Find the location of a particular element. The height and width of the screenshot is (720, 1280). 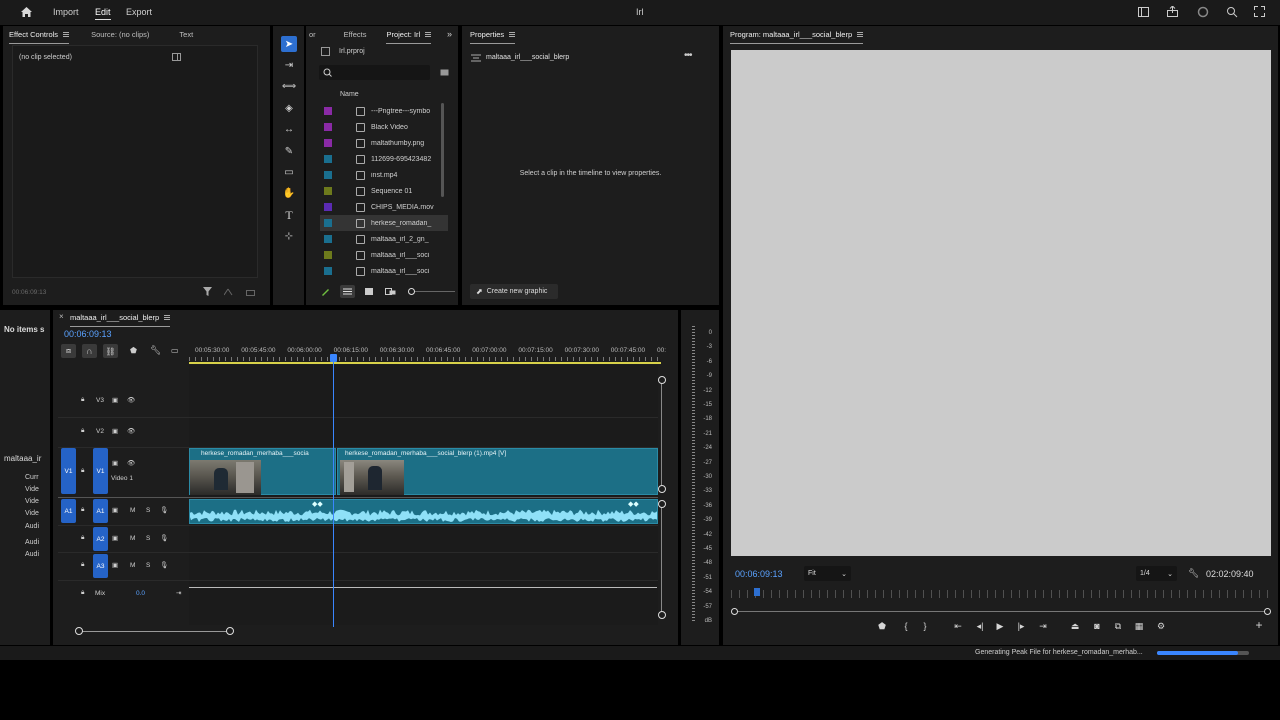

add-marker-icon: ⬟ is located at coordinates (882, 626).